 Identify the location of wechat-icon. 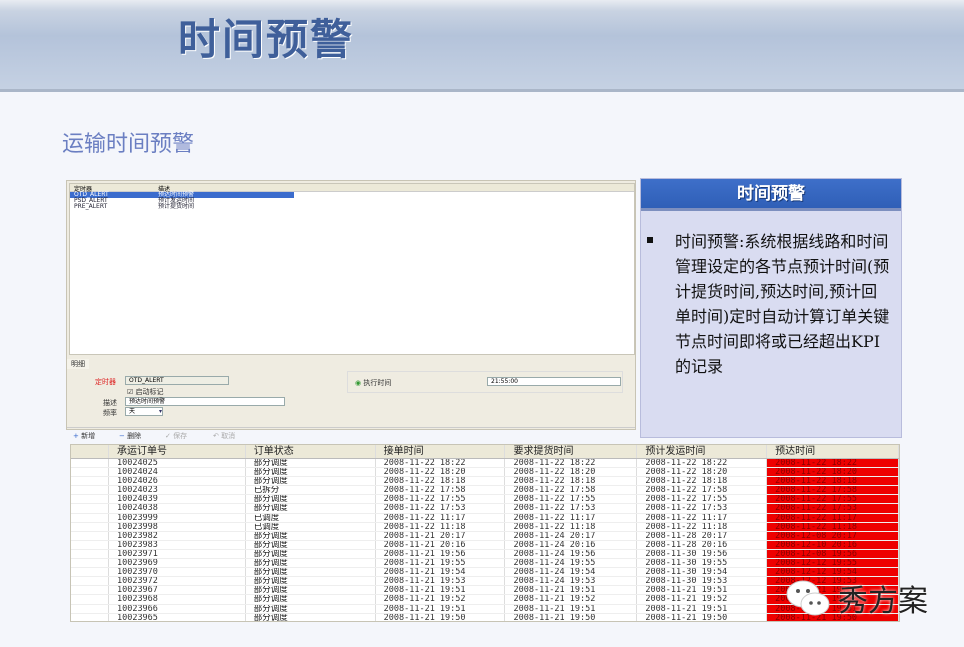
(808, 598).